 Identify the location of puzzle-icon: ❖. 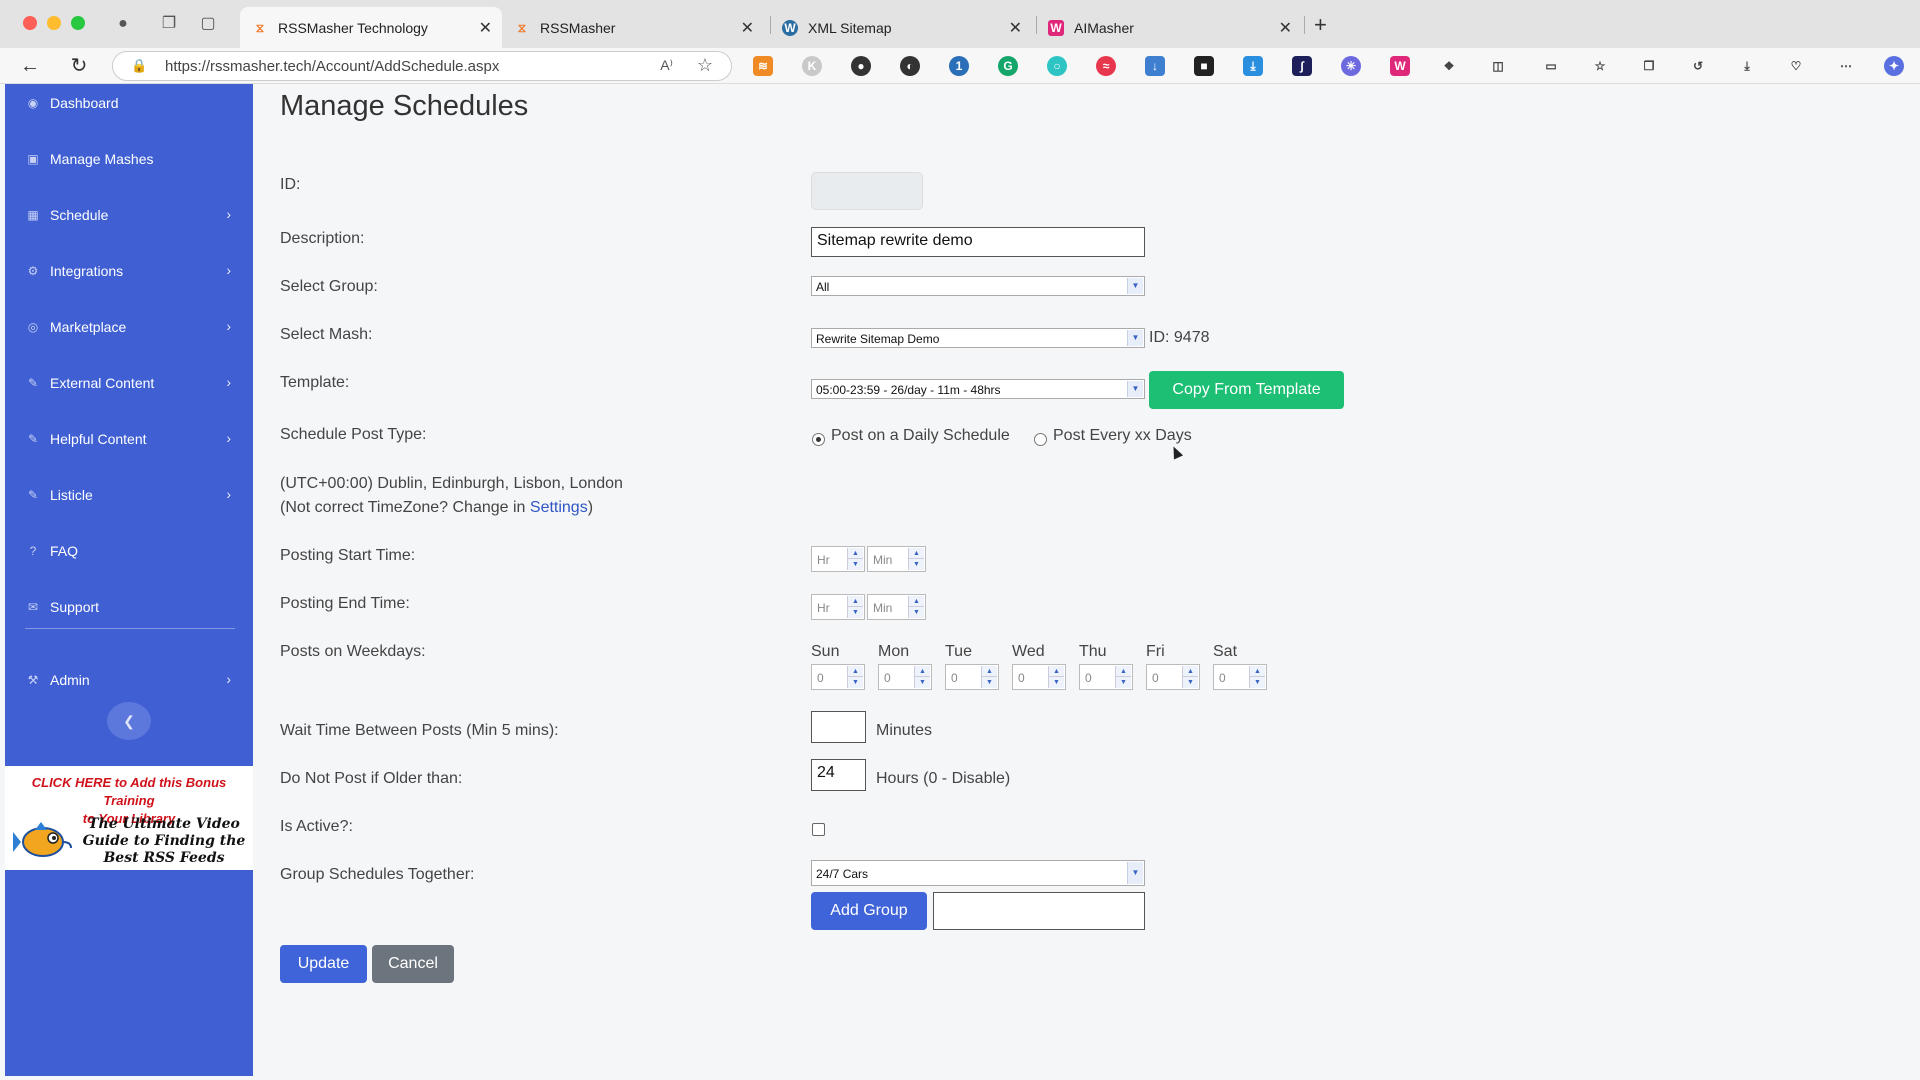
(1449, 66).